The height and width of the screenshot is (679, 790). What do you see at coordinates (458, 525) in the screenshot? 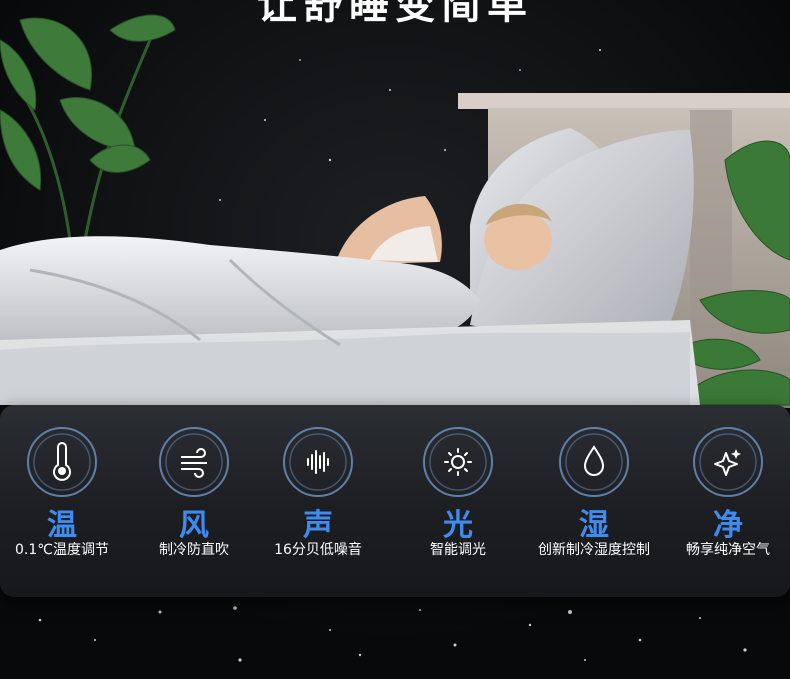
I see `feature-title: 光` at bounding box center [458, 525].